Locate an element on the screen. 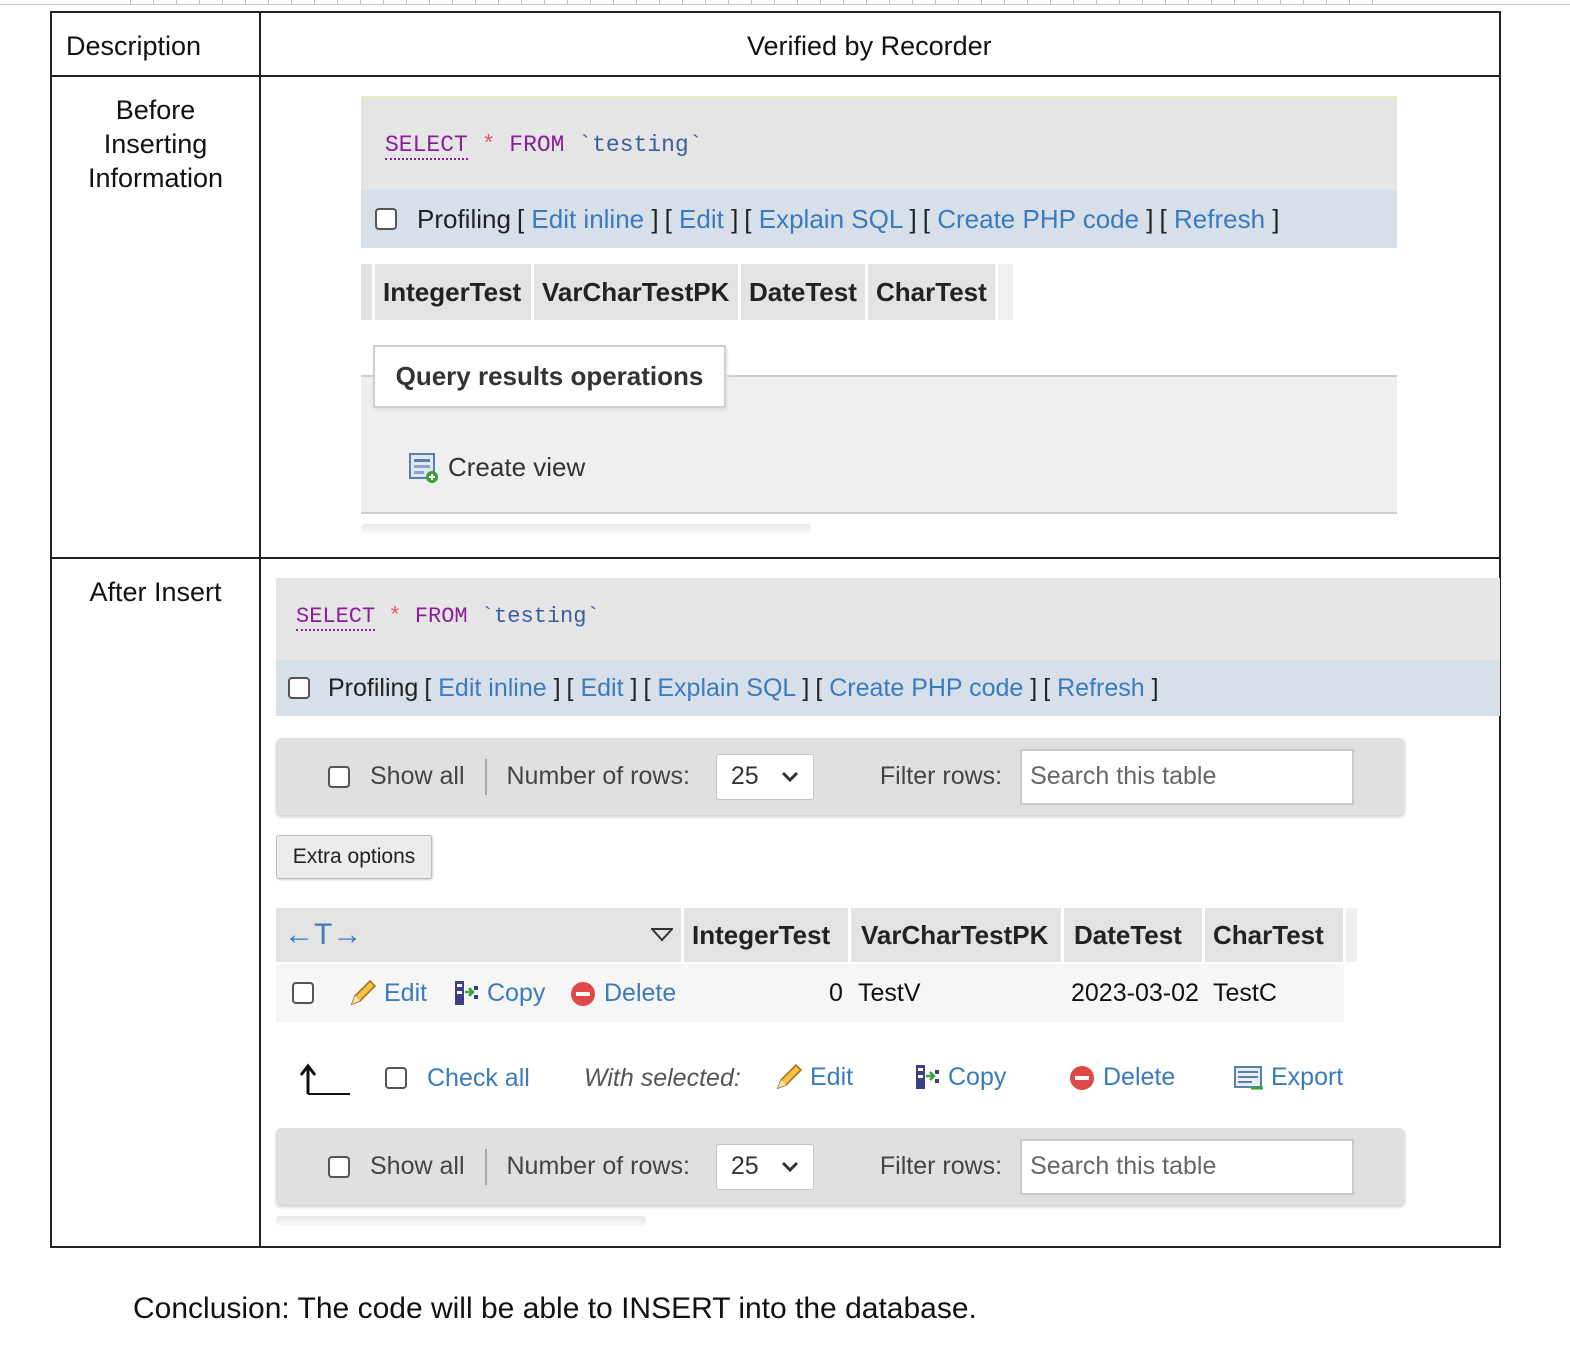  separator is located at coordinates (485, 776).